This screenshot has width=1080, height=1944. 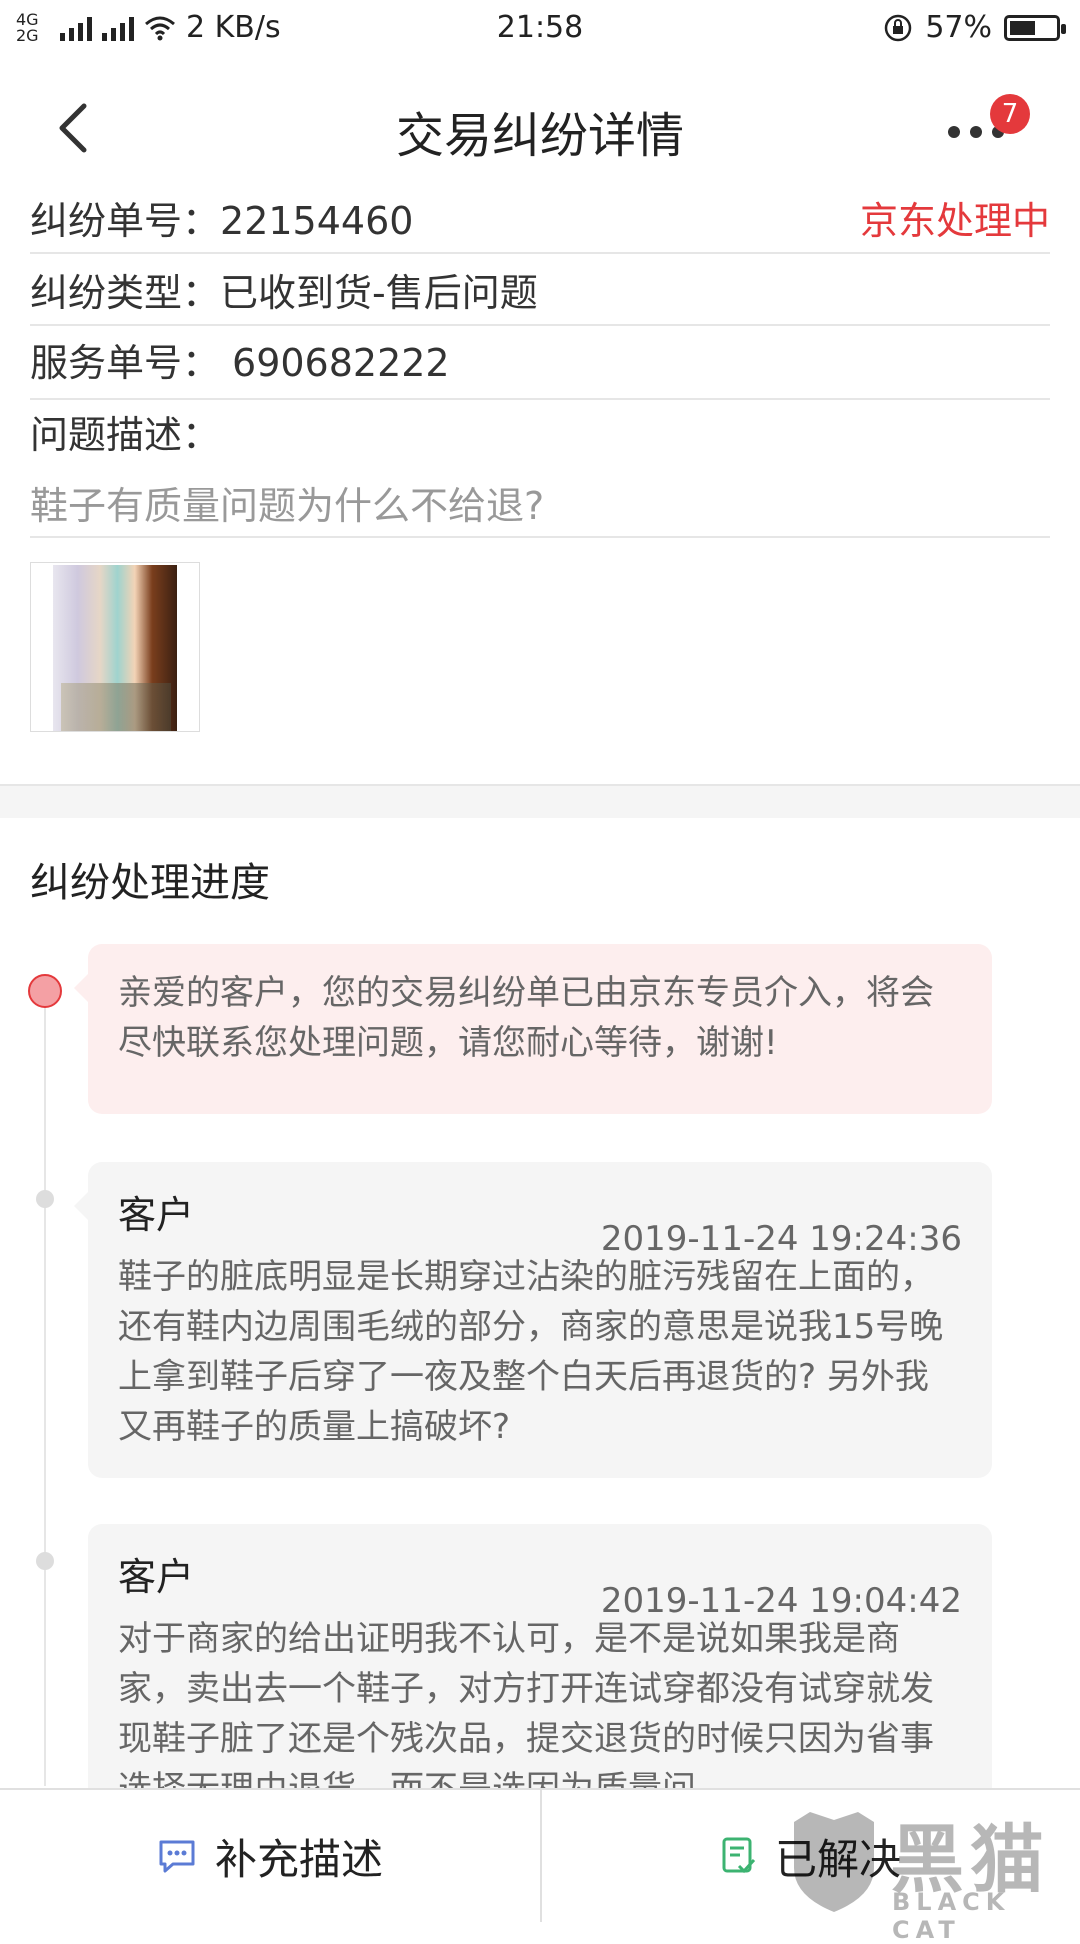 What do you see at coordinates (341, 363) in the screenshot?
I see `service-number-value: 690682222` at bounding box center [341, 363].